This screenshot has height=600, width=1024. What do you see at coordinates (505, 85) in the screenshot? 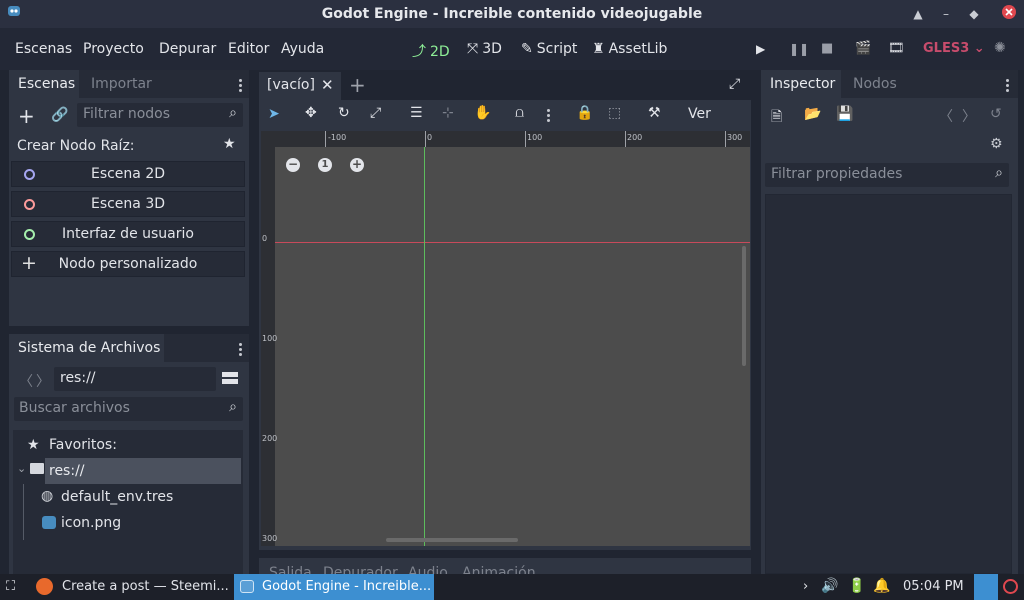
I see `scene-tabs: [vacío] ✕ + ⤢` at bounding box center [505, 85].